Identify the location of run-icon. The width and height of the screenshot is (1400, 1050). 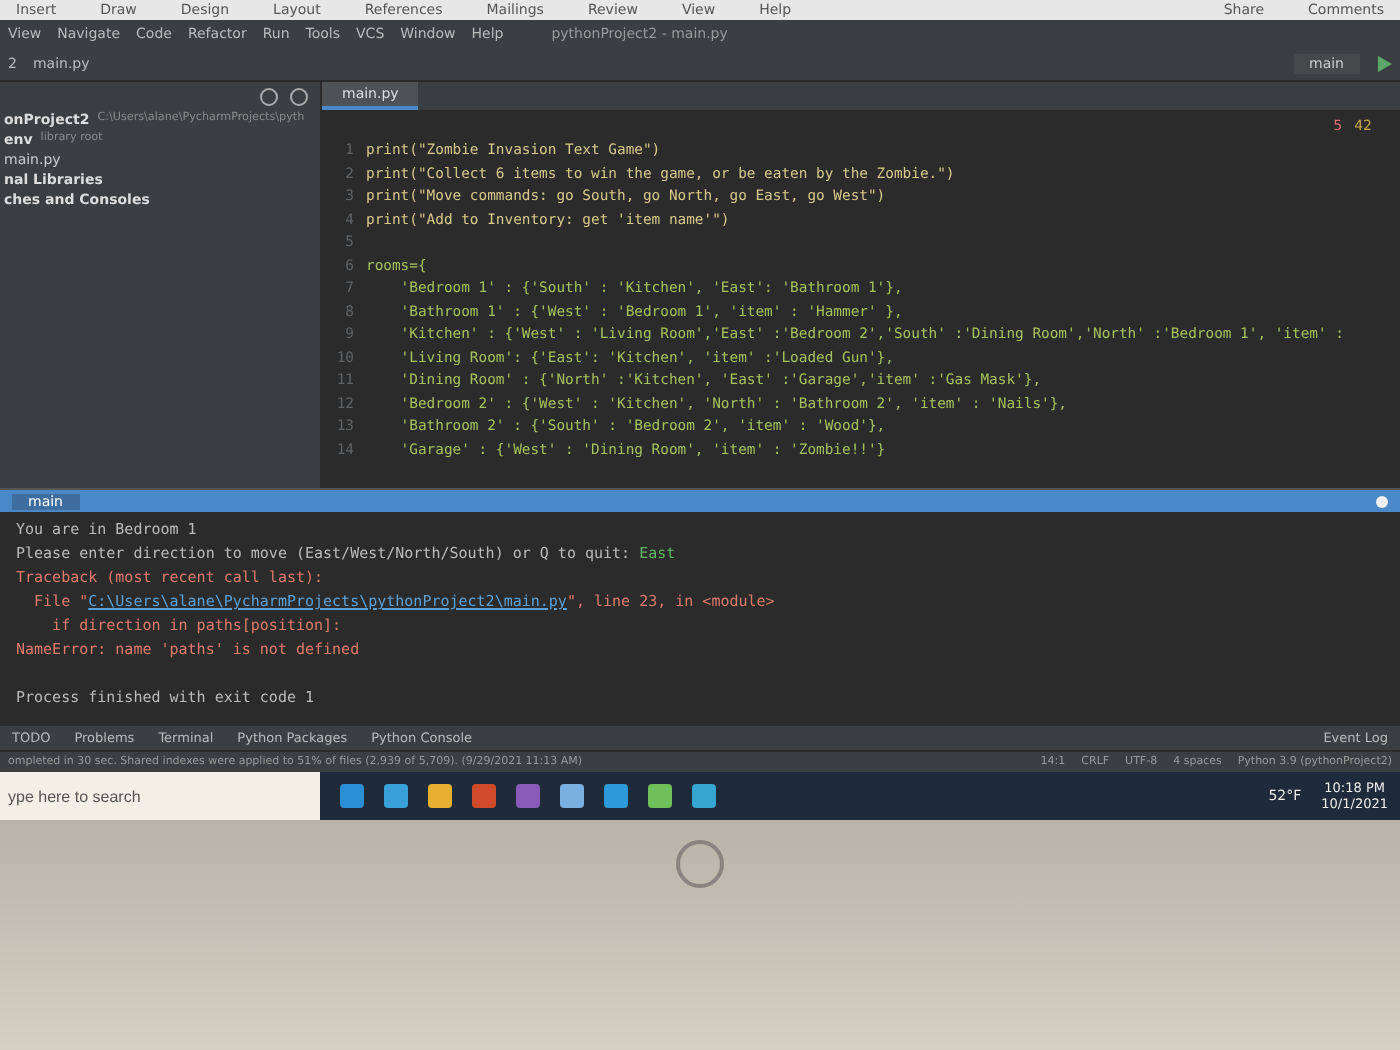
(1384, 64).